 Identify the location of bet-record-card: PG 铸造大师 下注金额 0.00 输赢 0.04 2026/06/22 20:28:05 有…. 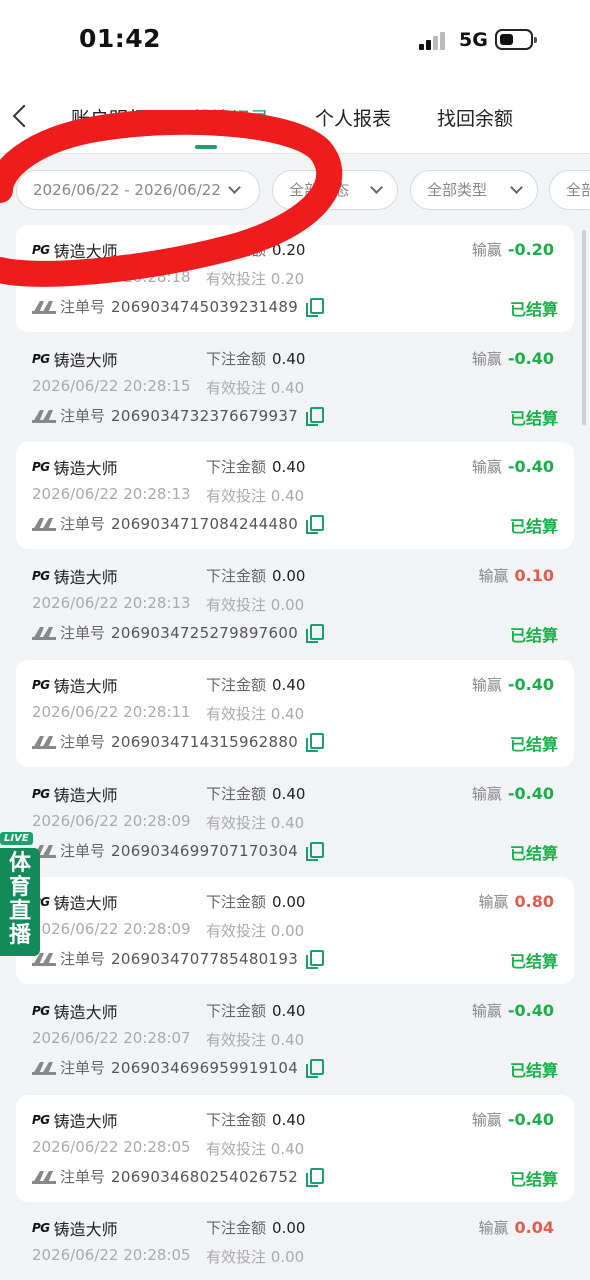
(295, 1241).